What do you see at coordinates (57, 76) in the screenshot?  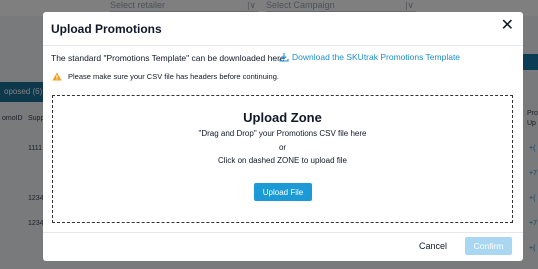 I see `warning-icon` at bounding box center [57, 76].